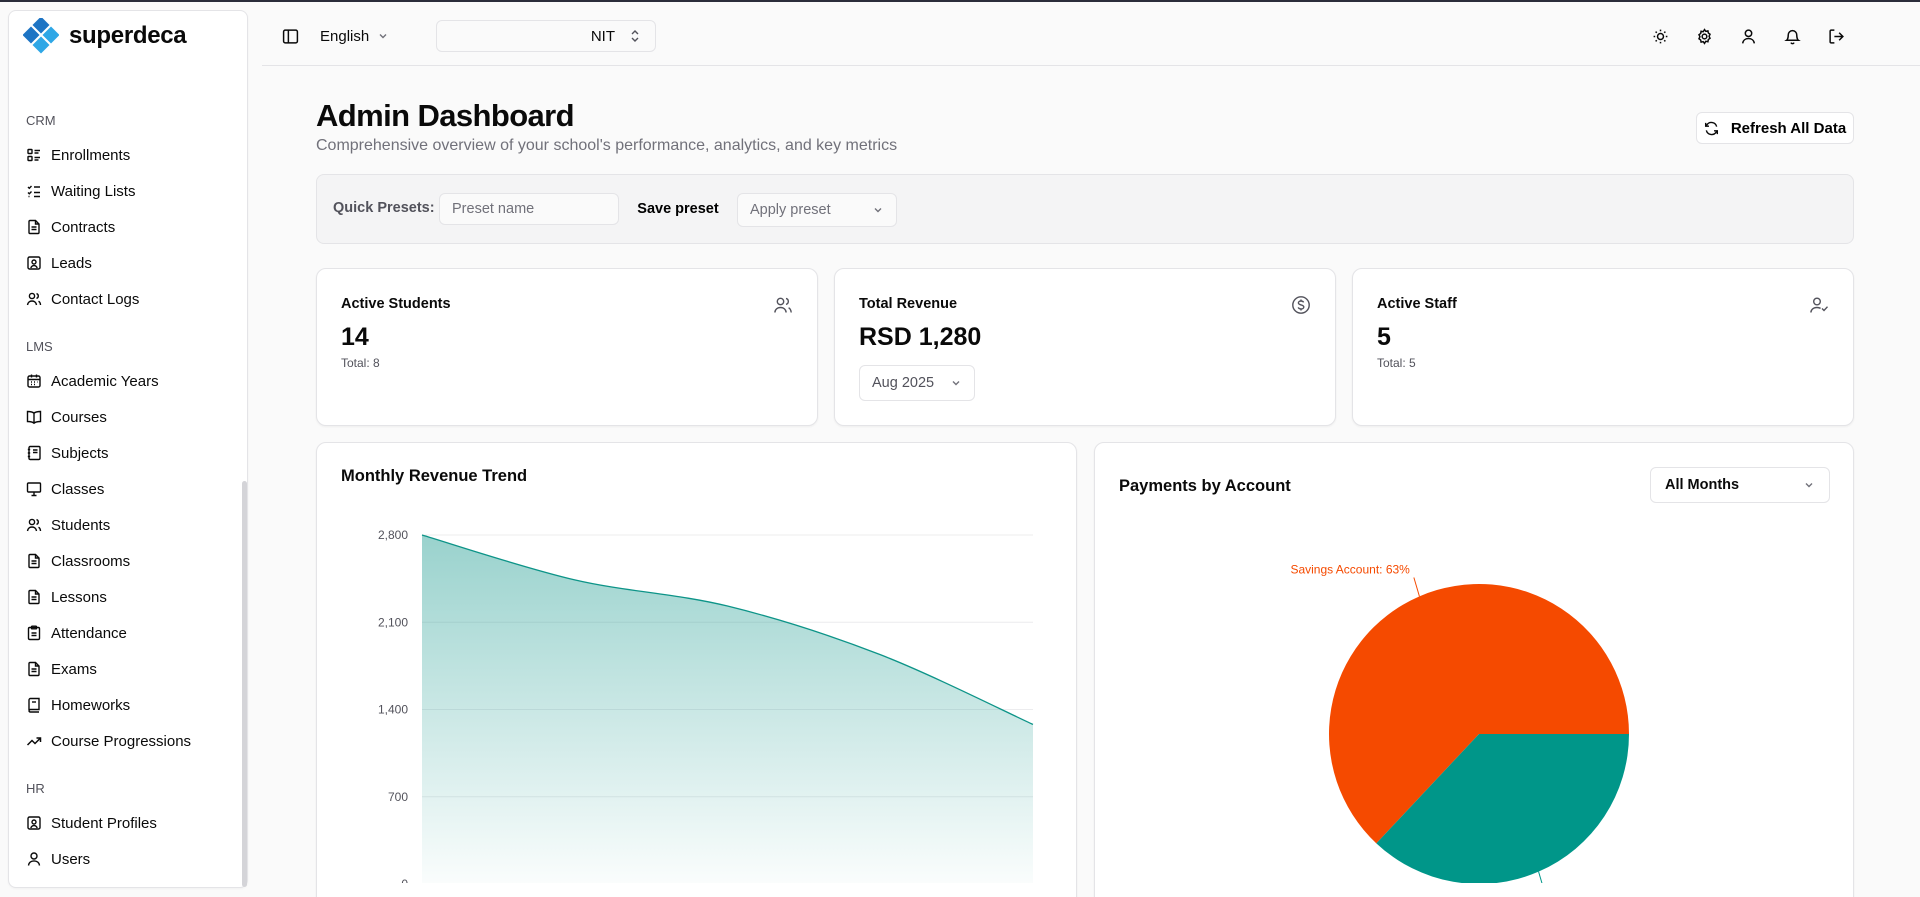 Image resolution: width=1920 pixels, height=897 pixels. Describe the element at coordinates (1085, 209) in the screenshot. I see `quick-presets-bar: Quick Presets: Save preset Apply preset` at that location.